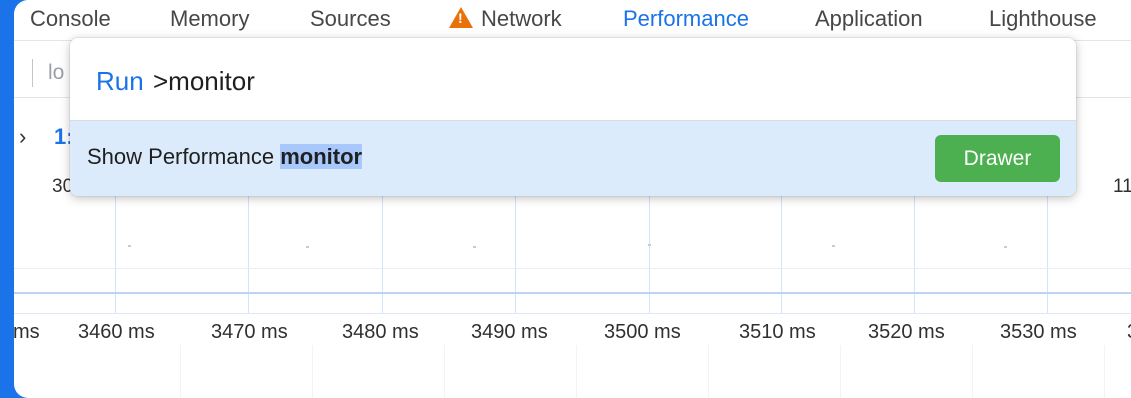 The width and height of the screenshot is (1131, 398). Describe the element at coordinates (116, 332) in the screenshot. I see `time-axis-label: 3460 ms` at that location.